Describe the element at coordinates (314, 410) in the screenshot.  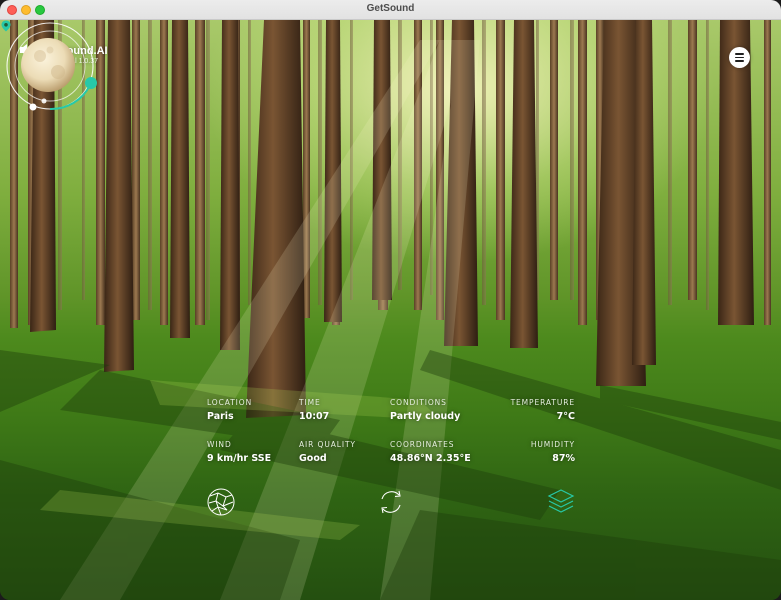
I see `time-info: TIME 10:07` at that location.